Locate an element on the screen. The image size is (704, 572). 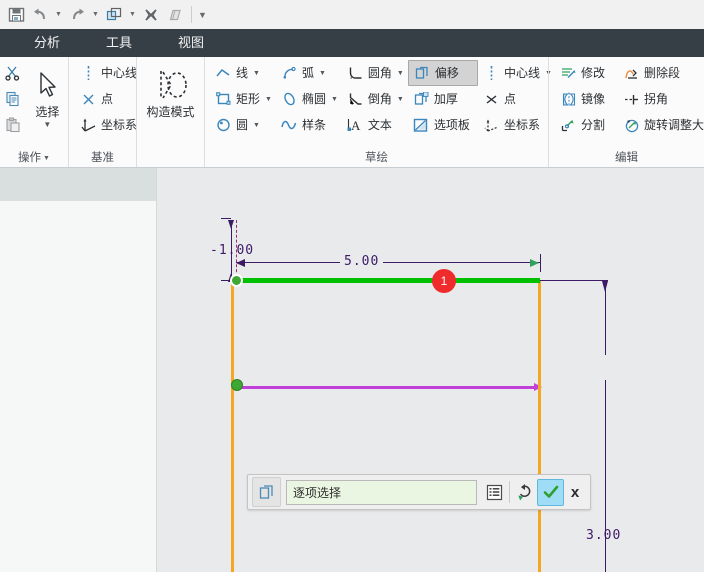
sketch-right-edge is located at coordinates (539, 426).